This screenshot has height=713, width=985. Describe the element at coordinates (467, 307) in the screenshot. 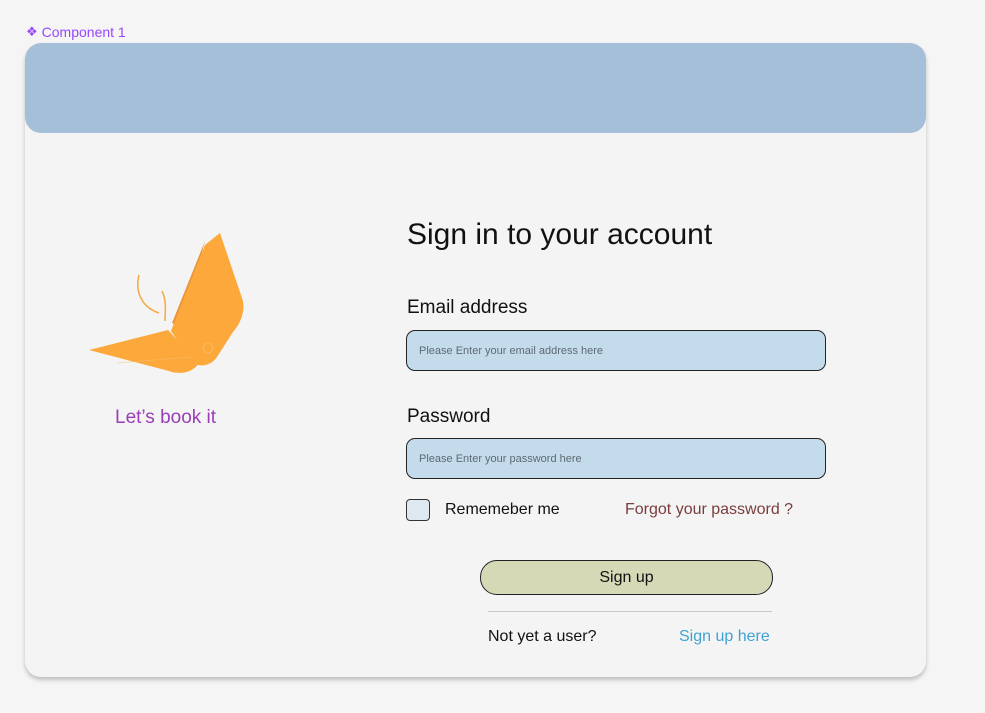

I see `email-label: Email address` at that location.